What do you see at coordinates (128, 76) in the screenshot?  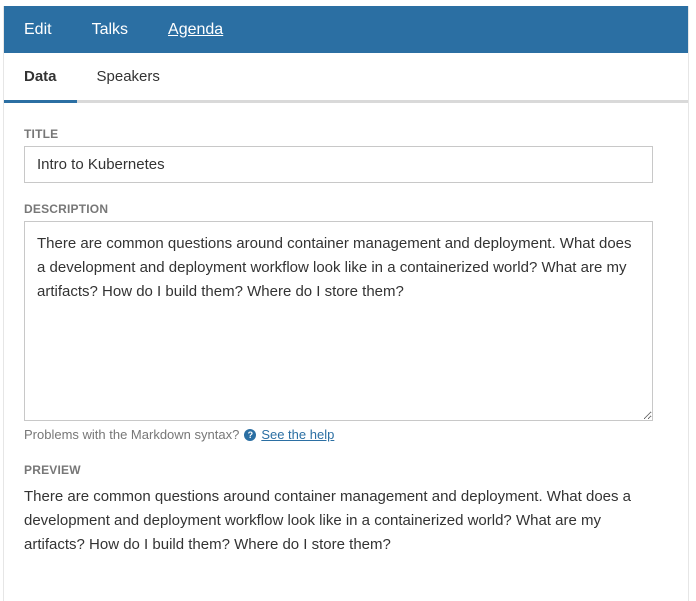 I see `tab-speakers: Speakers` at bounding box center [128, 76].